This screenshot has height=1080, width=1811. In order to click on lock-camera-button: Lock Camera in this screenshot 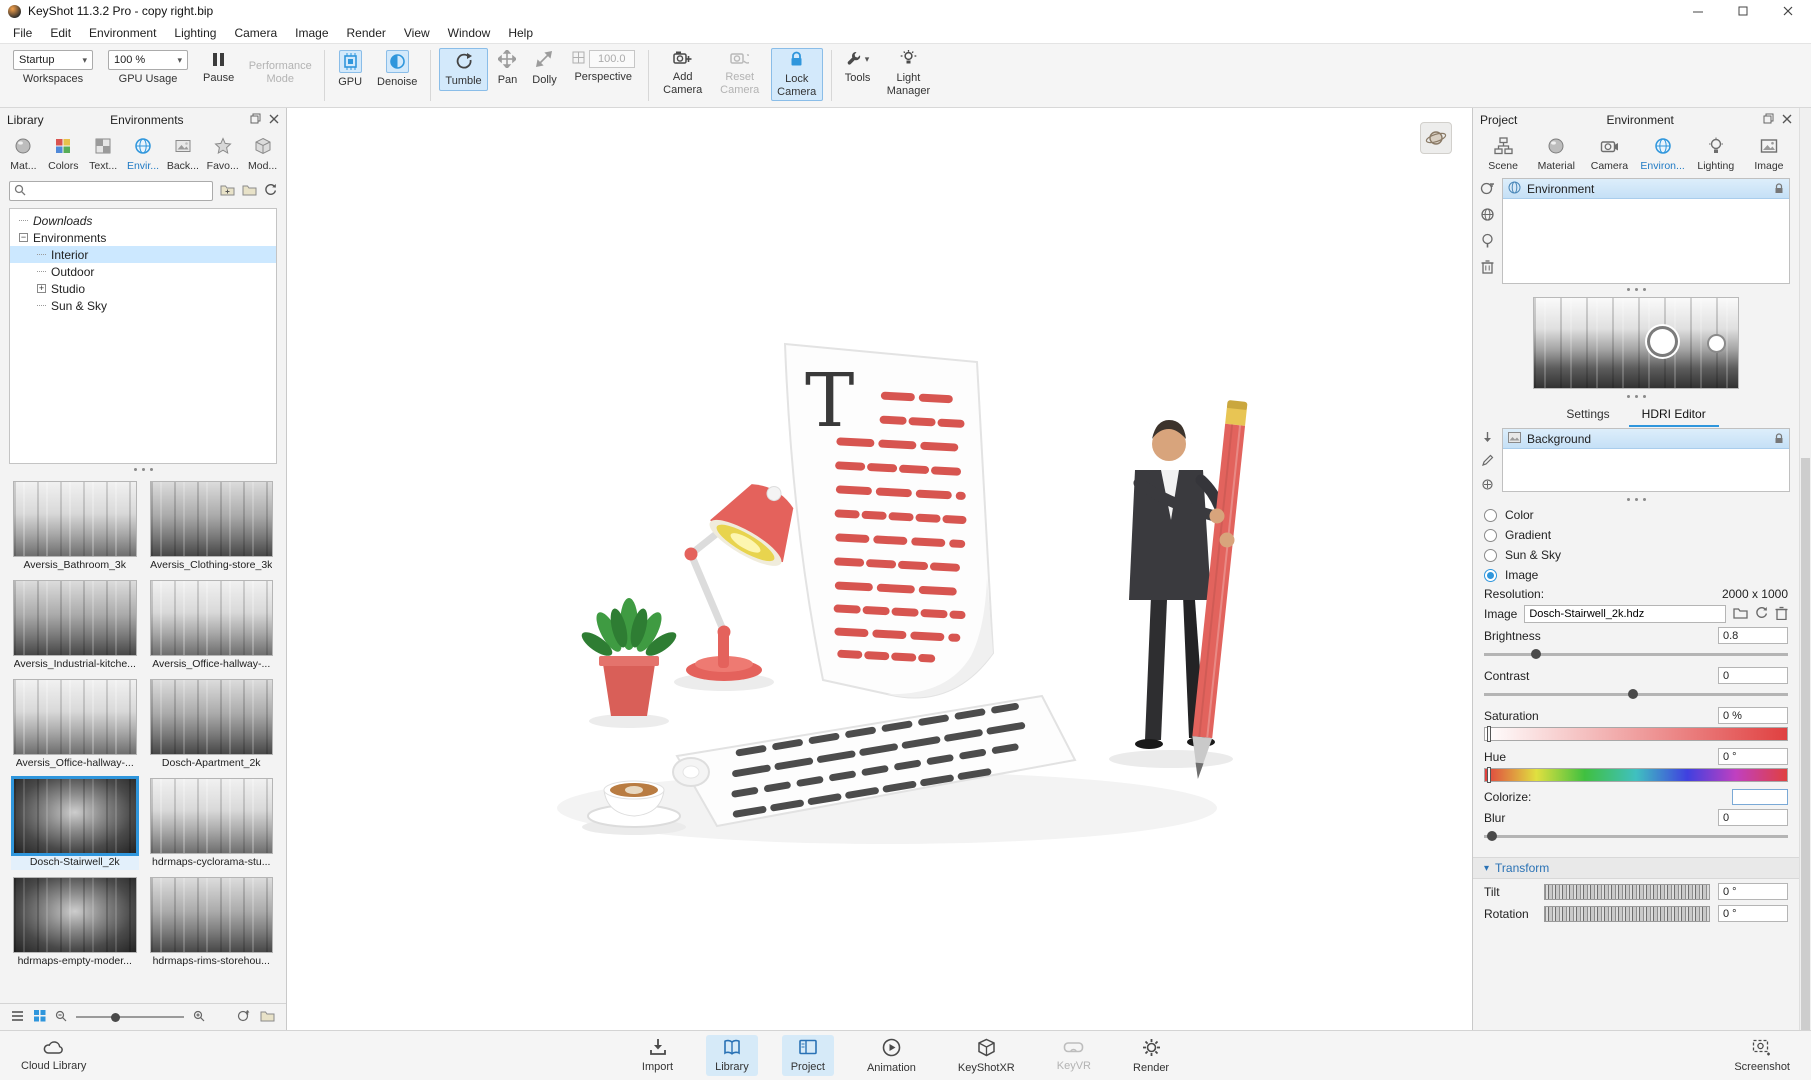, I will do `click(796, 75)`.